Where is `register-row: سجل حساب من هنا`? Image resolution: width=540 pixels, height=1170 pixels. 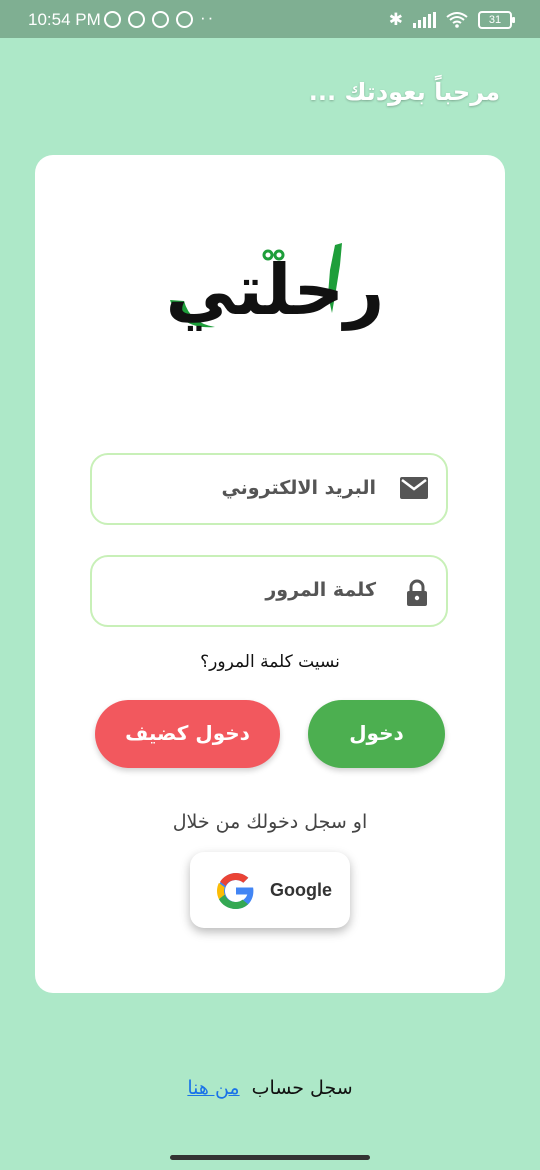 register-row: سجل حساب من هنا is located at coordinates (270, 1088).